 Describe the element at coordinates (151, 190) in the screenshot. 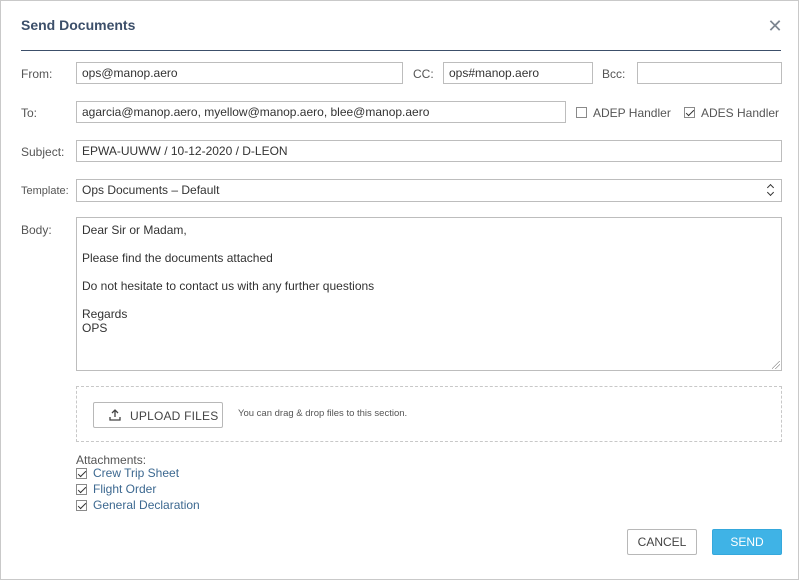

I see `template-selected-value: Ops Documents – Default` at that location.